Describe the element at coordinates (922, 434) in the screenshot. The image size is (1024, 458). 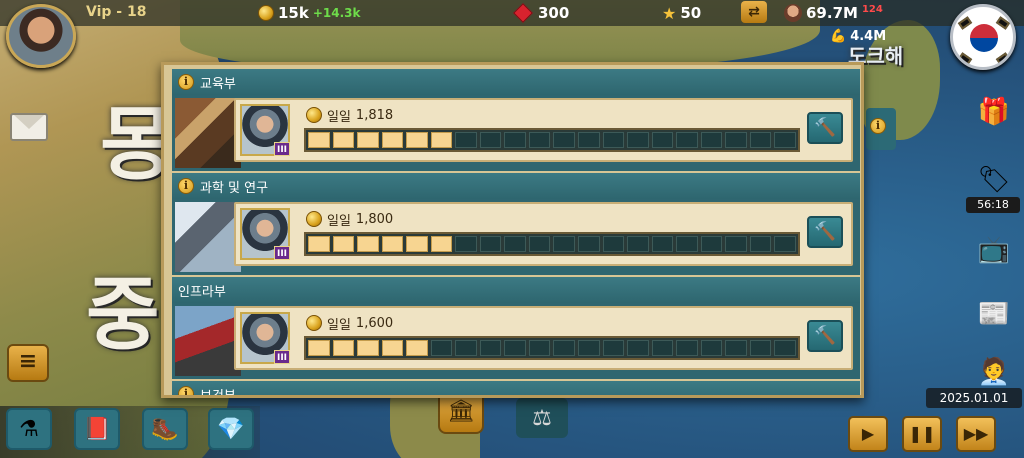
I see `pause-button: ❚❚` at that location.